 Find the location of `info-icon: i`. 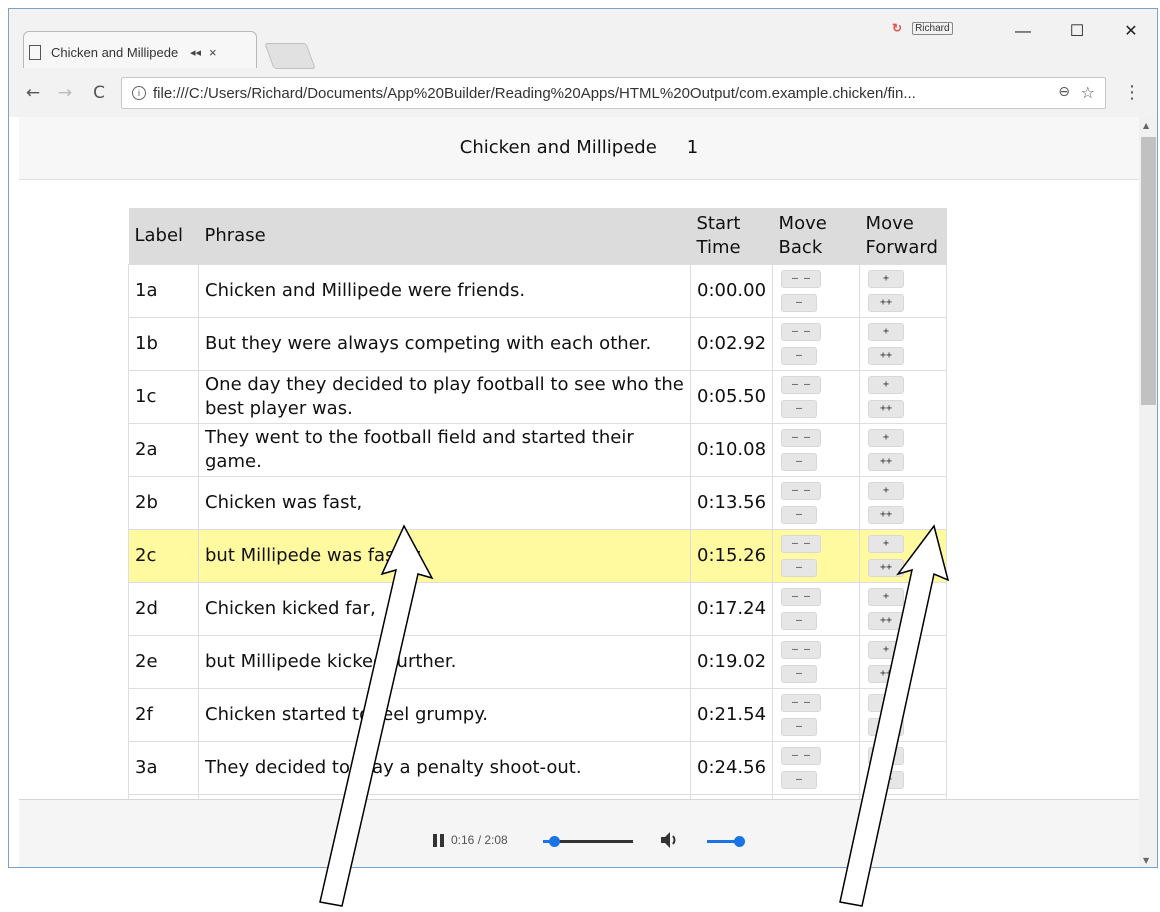

info-icon: i is located at coordinates (139, 93).